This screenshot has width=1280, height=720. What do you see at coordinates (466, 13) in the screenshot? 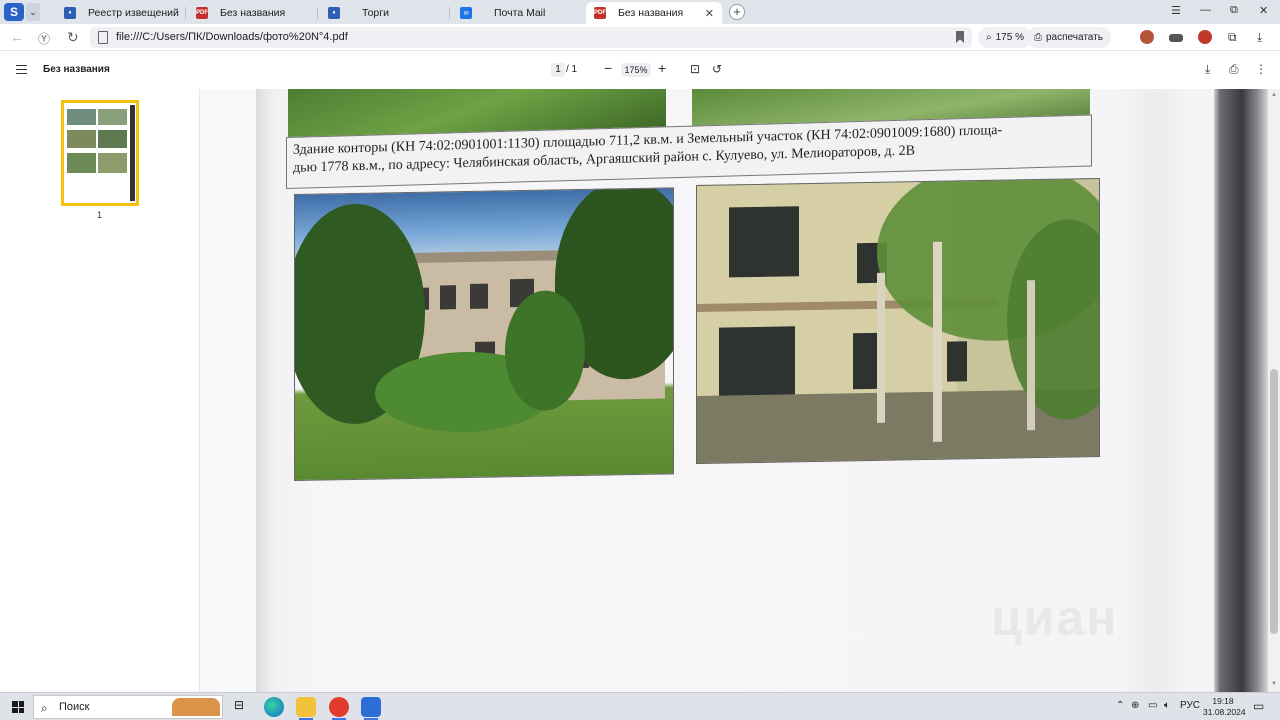
I see `mail-icon: ✉` at bounding box center [466, 13].